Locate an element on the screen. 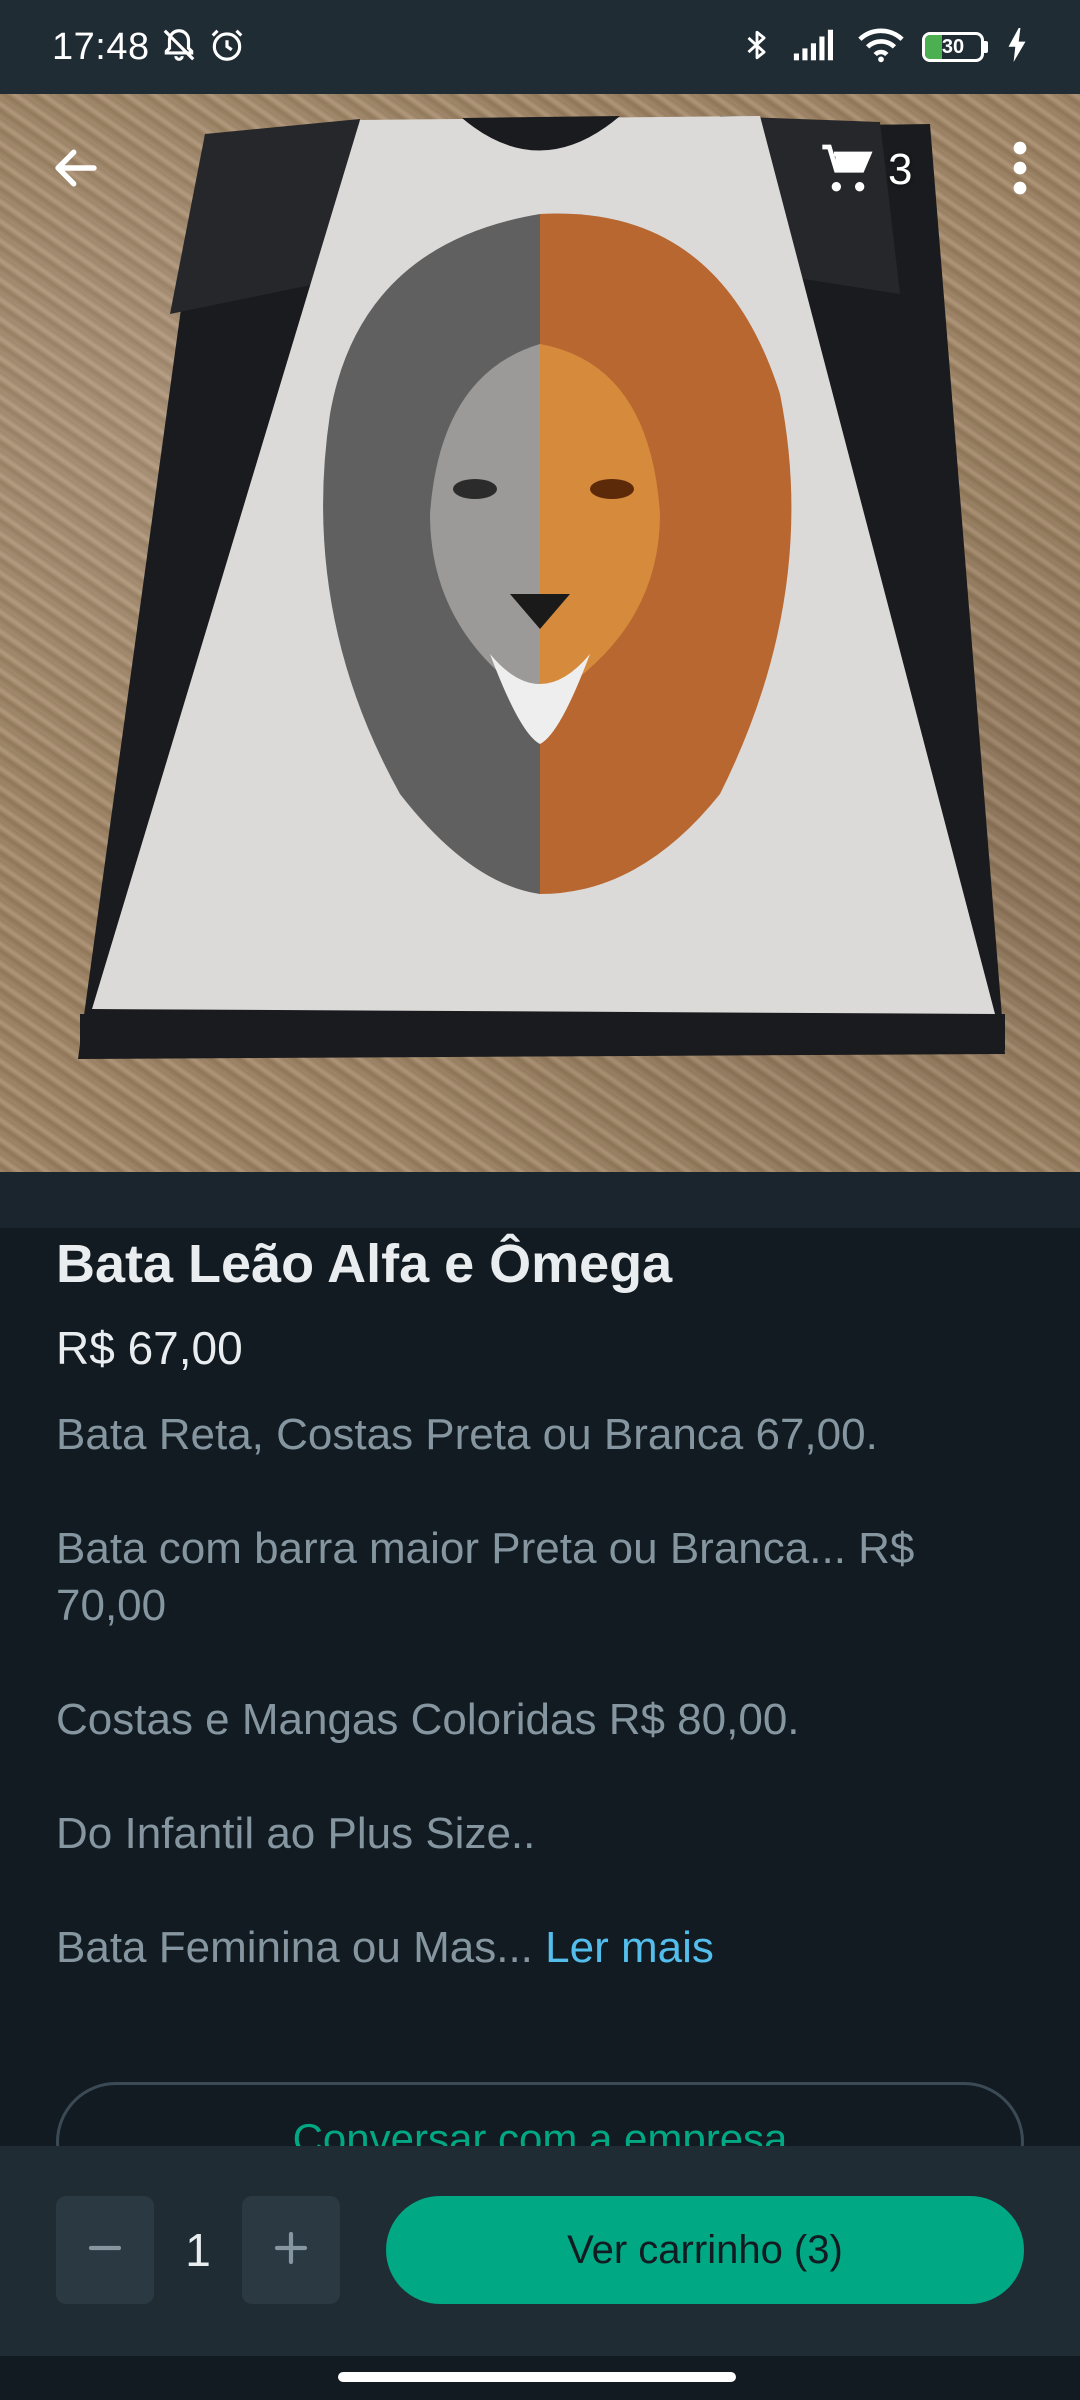 The width and height of the screenshot is (1080, 2400). navigation-bar is located at coordinates (540, 2378).